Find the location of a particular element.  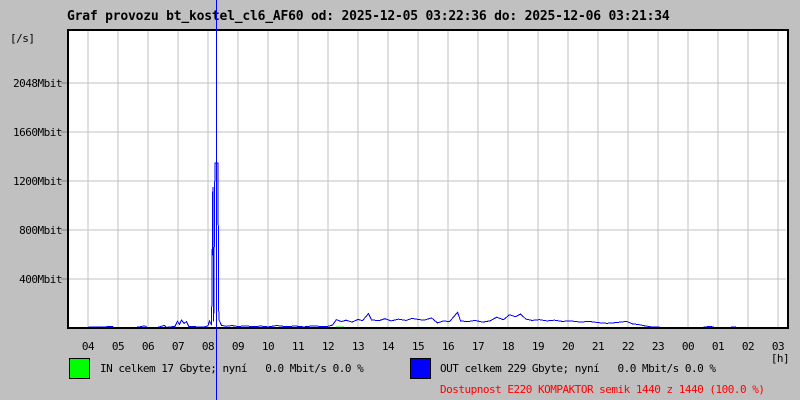

x-tick-label: 17 is located at coordinates (478, 346).